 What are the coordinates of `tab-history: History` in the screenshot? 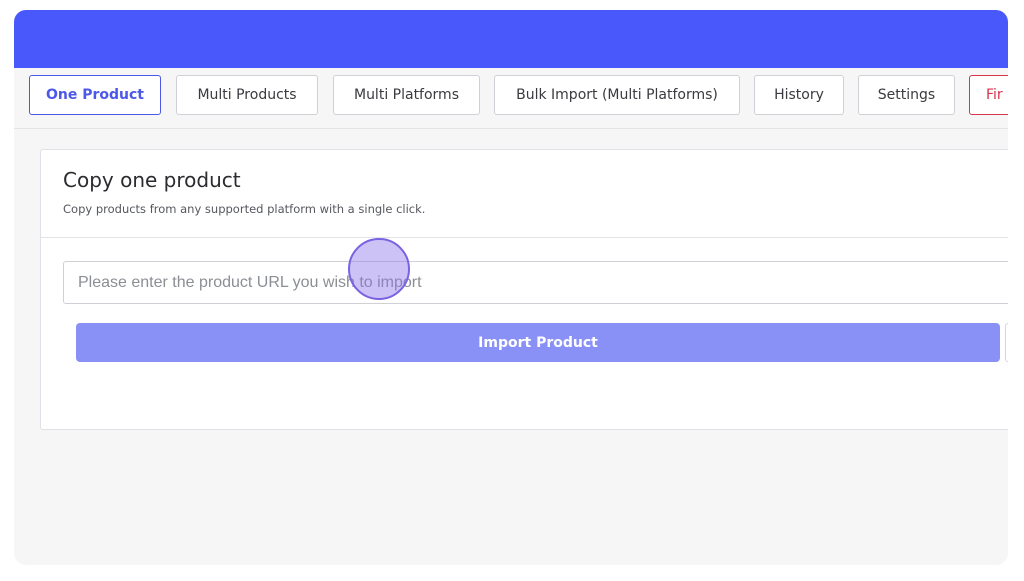 It's located at (799, 95).